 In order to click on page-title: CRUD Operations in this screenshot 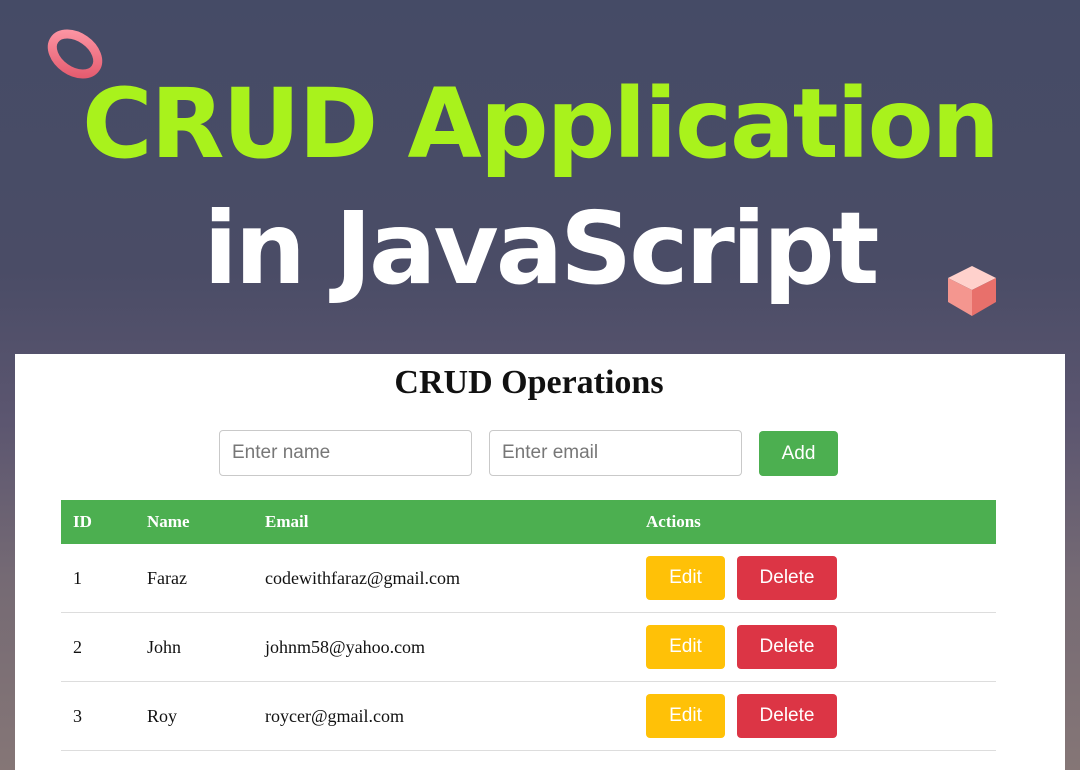, I will do `click(529, 382)`.